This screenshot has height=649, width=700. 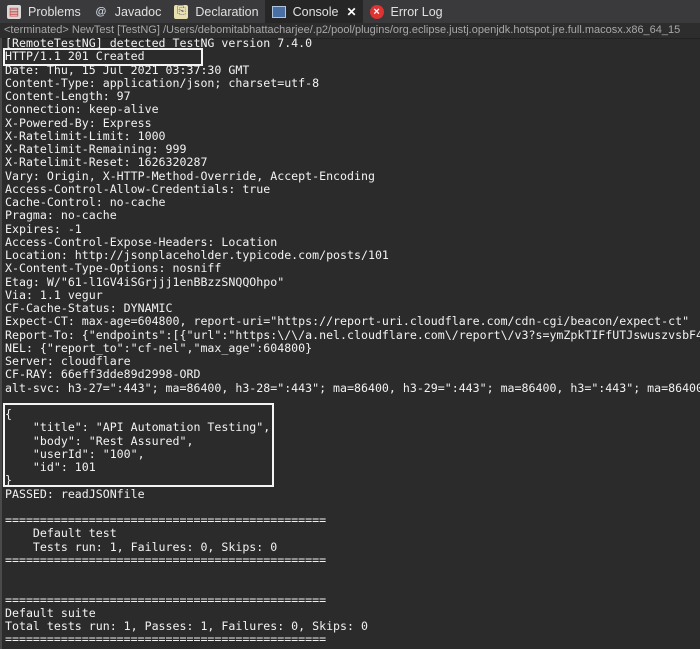 I want to click on console-line: Date: Thu, 15 Jul 2021 03:37:30 GMT, so click(x=127, y=70).